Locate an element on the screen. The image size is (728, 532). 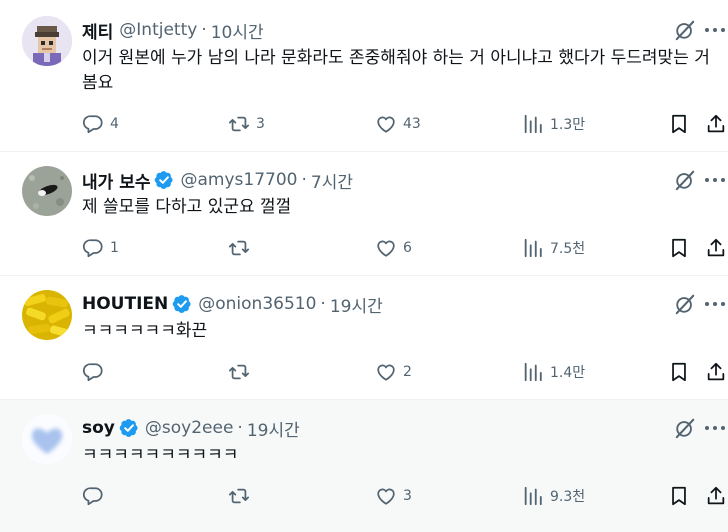
tweet-actions: 1 6 7.5천 is located at coordinates (405, 248).